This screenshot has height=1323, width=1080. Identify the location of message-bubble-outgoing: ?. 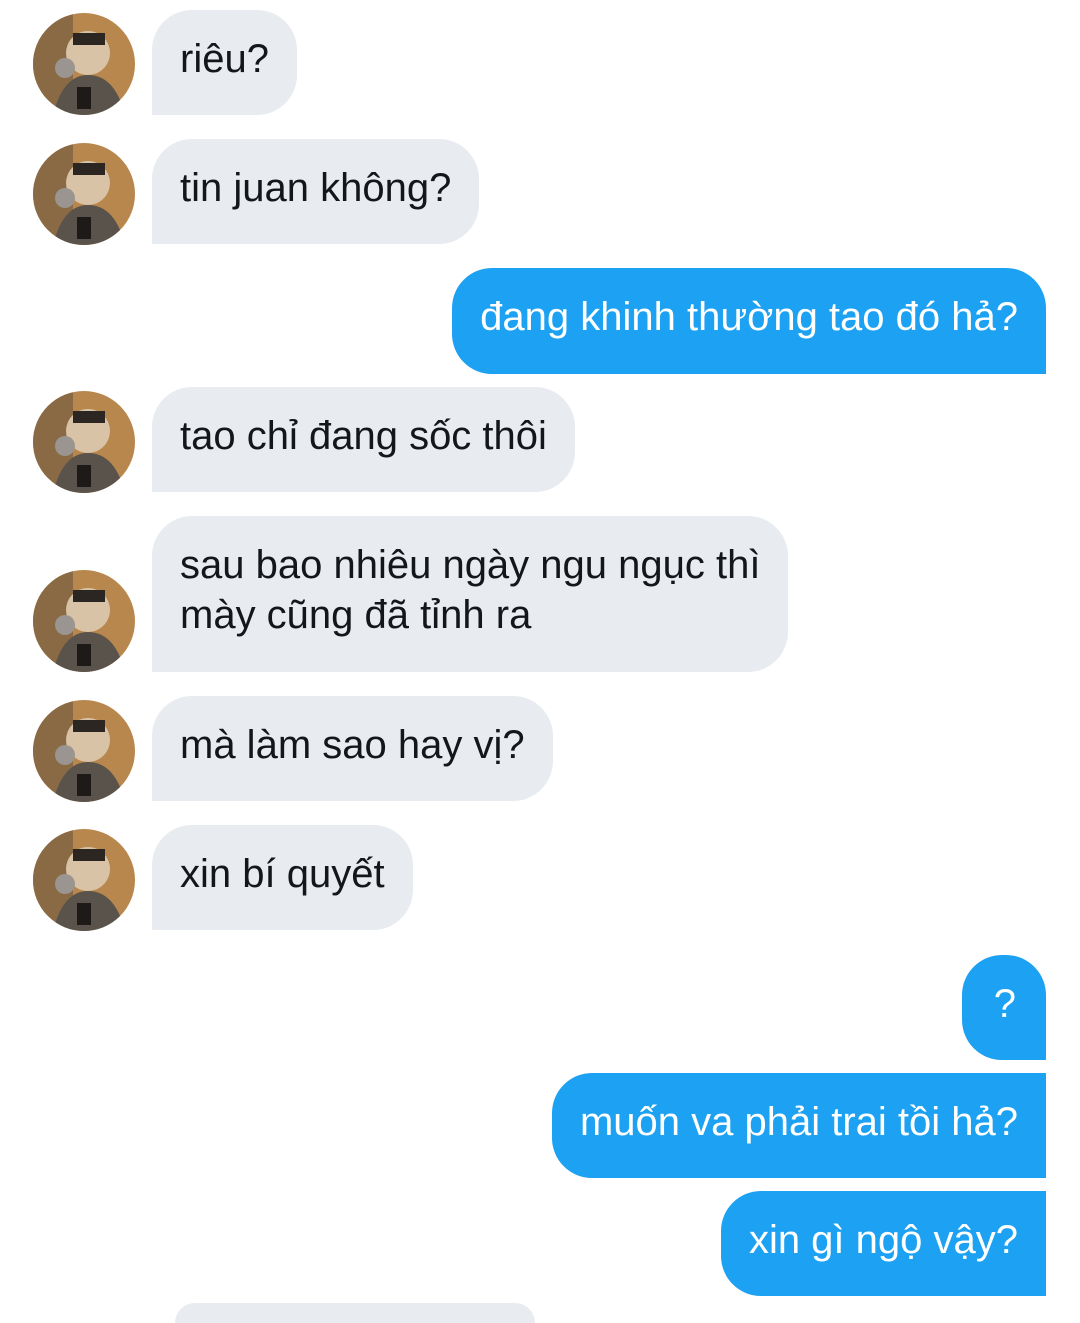
(1003, 1007).